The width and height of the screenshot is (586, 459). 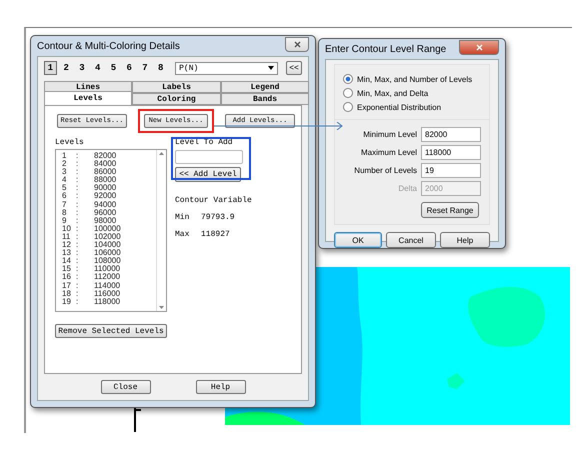 I want to click on level-input-field: 19, so click(x=451, y=170).